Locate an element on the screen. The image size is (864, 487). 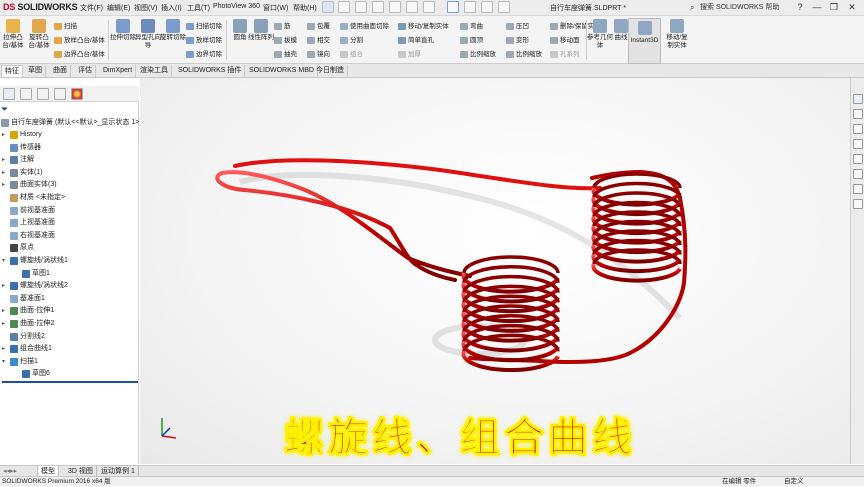
undo-icon is located at coordinates (429, 7).